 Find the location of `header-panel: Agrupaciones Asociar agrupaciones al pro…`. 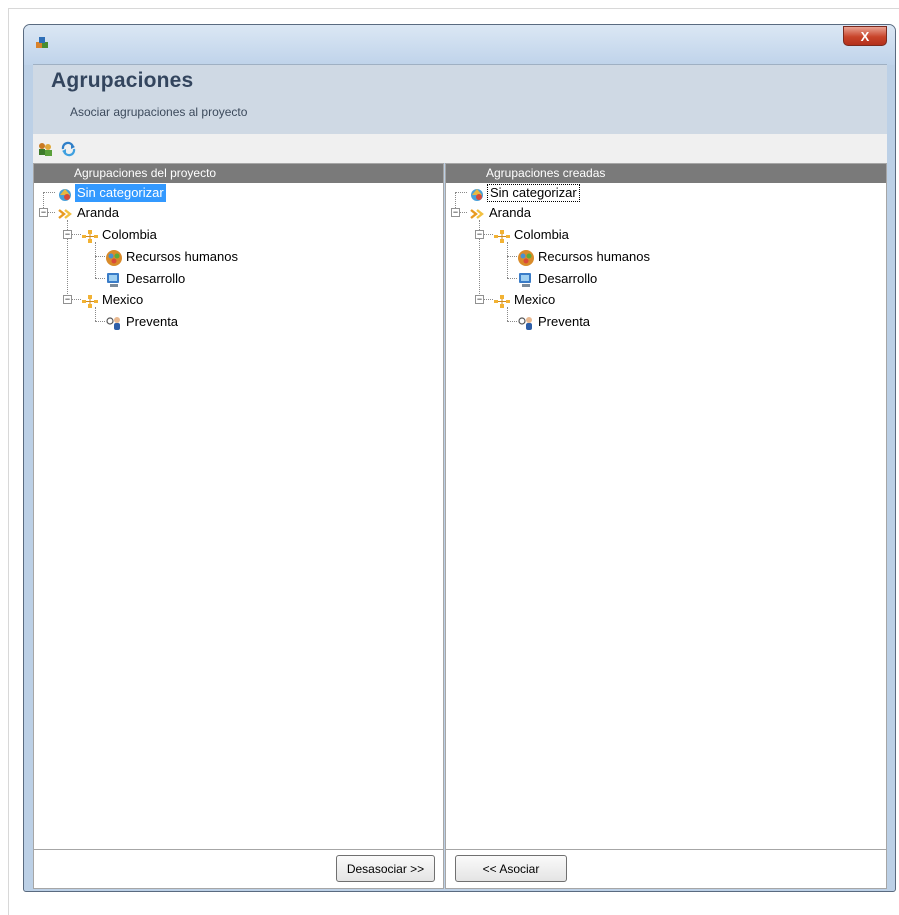

header-panel: Agrupaciones Asociar agrupaciones al pro… is located at coordinates (460, 99).